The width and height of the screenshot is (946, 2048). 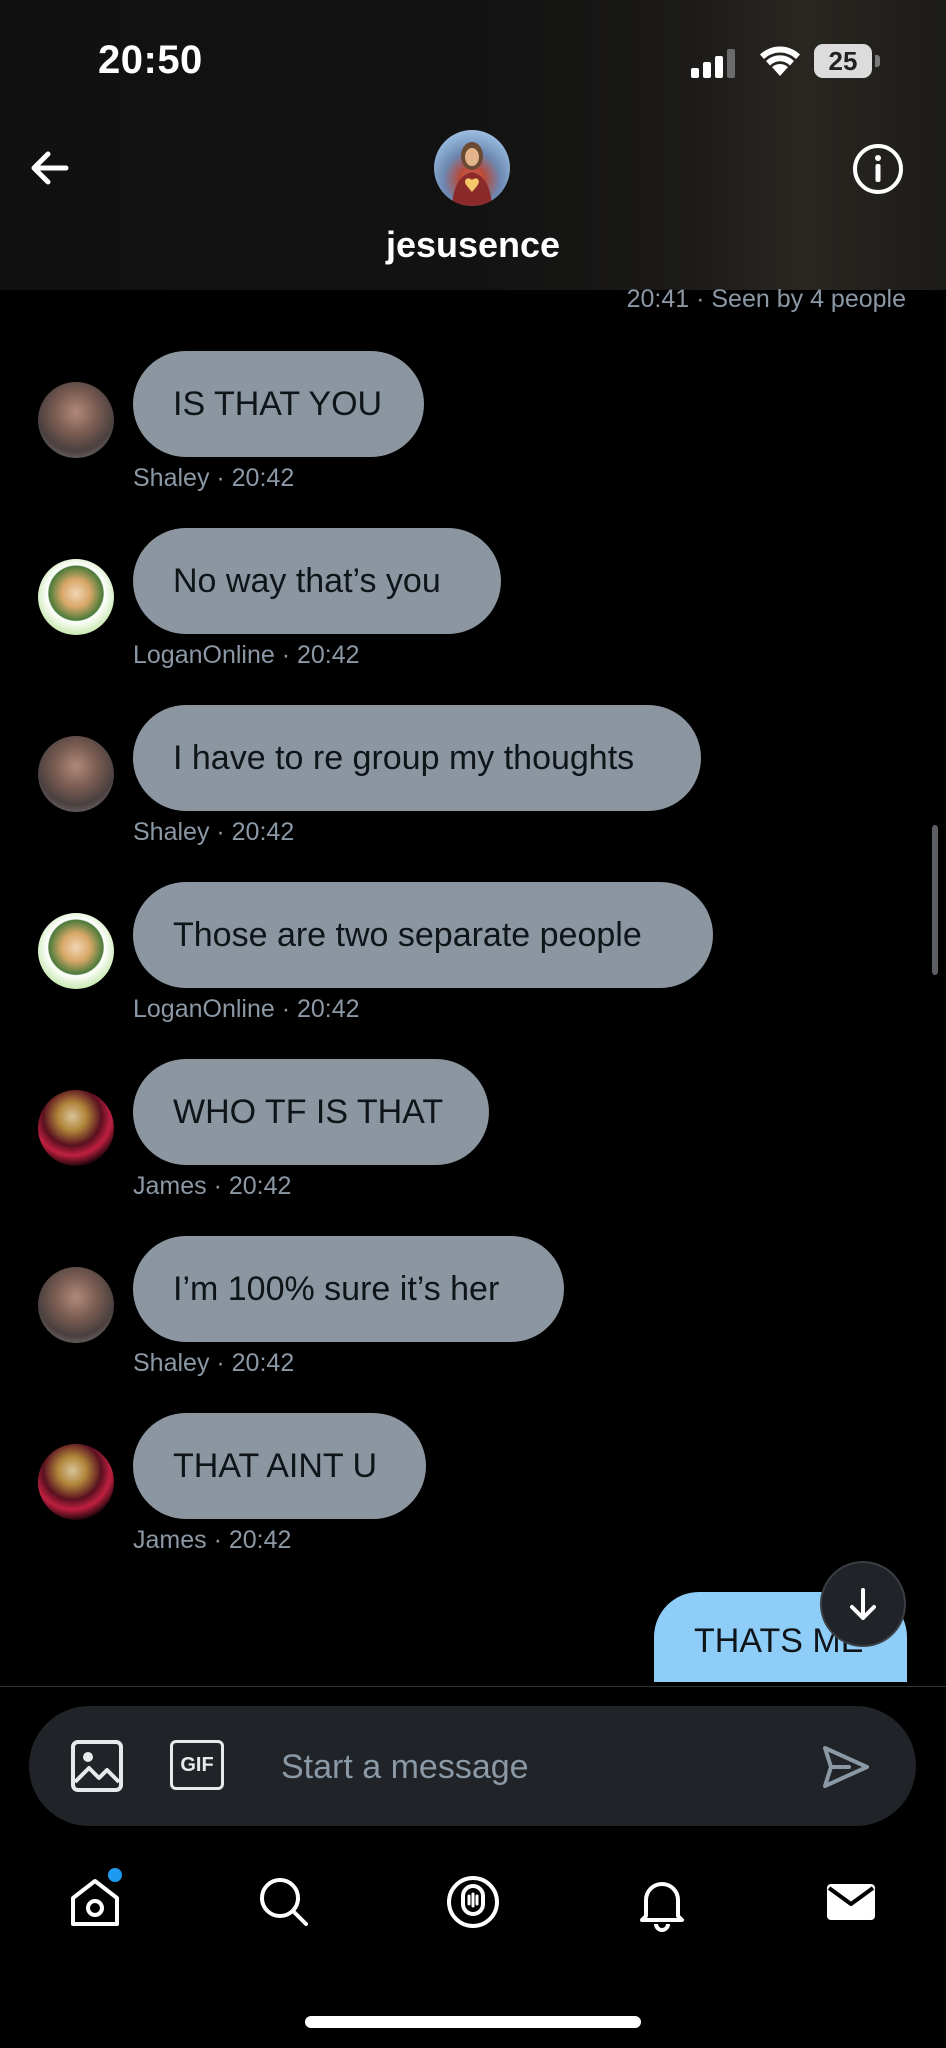 What do you see at coordinates (878, 169) in the screenshot?
I see `info-icon` at bounding box center [878, 169].